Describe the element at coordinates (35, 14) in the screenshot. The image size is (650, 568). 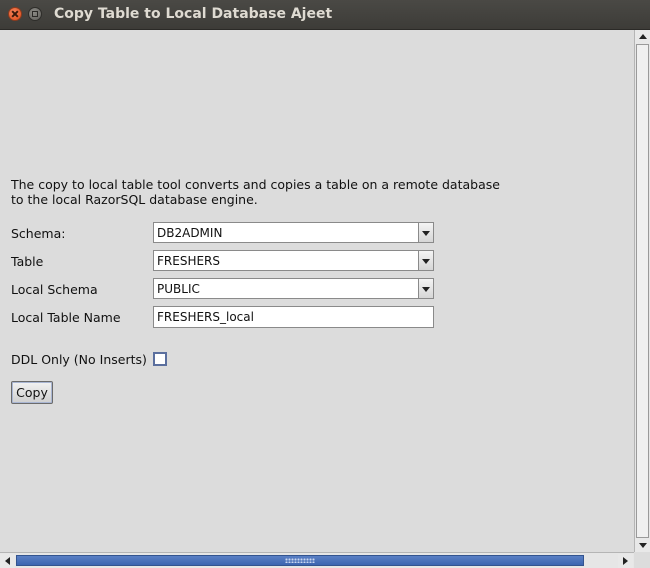
I see `maximize-icon` at that location.